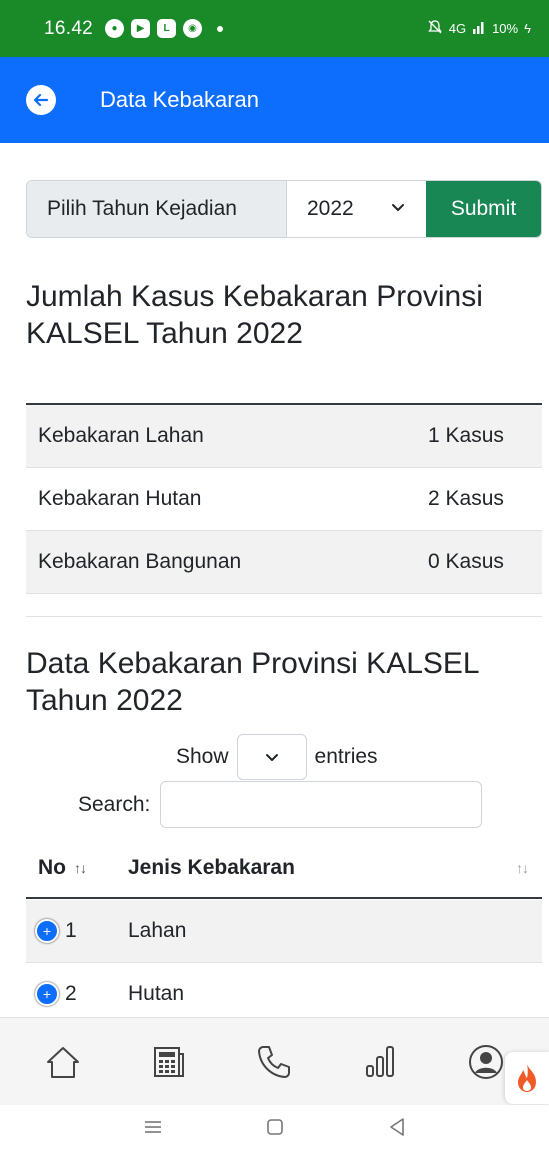 The height and width of the screenshot is (1149, 549). I want to click on notification-icons: ● ▶ L ◉, so click(164, 28).